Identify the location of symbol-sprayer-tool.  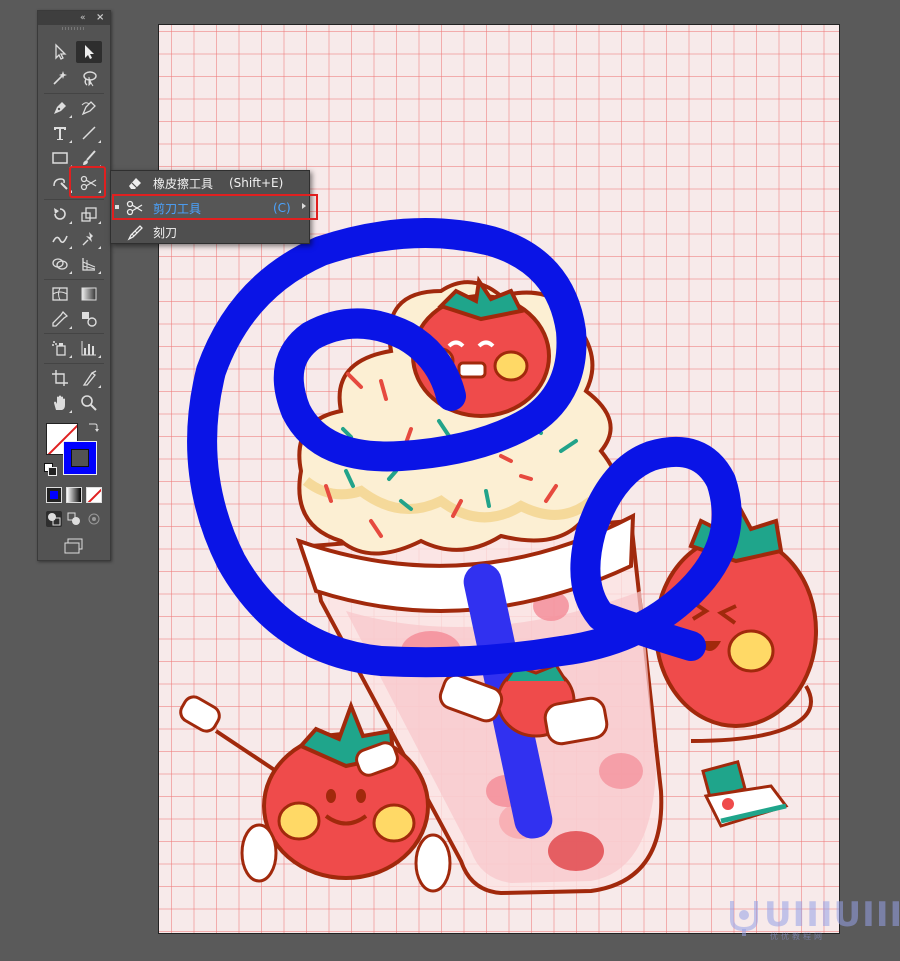
(60, 348).